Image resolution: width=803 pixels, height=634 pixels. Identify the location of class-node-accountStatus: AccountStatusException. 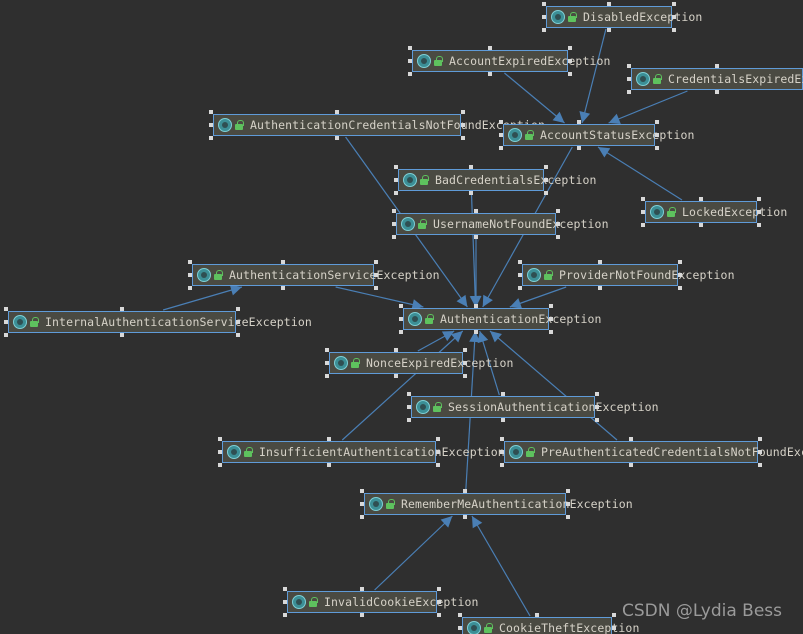
(596, 135).